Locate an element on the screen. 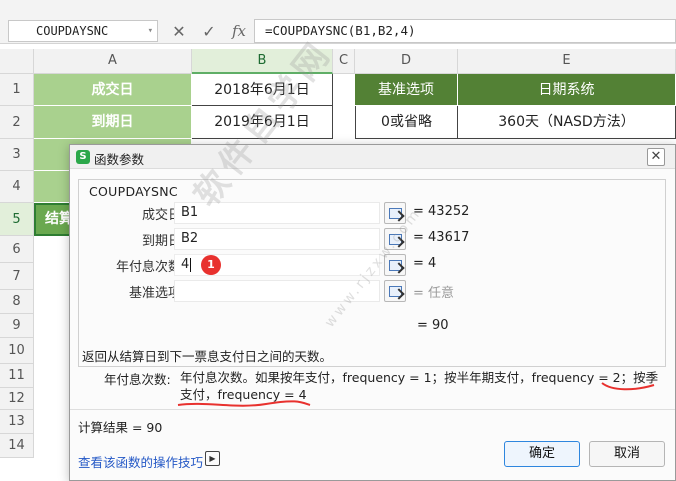 The height and width of the screenshot is (481, 676). select-all-corner is located at coordinates (17, 61).